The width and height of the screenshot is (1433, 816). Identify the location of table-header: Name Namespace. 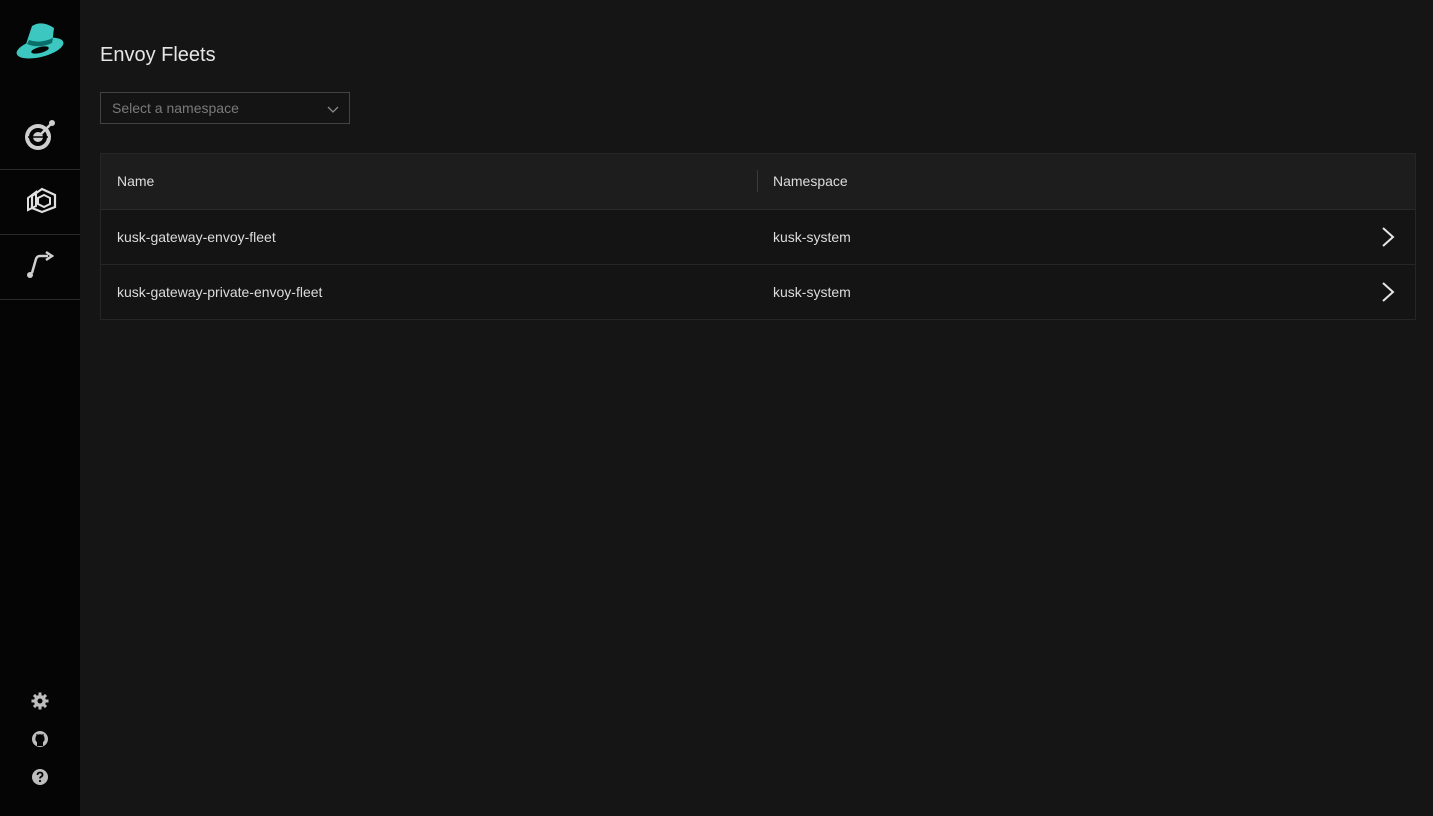
(758, 182).